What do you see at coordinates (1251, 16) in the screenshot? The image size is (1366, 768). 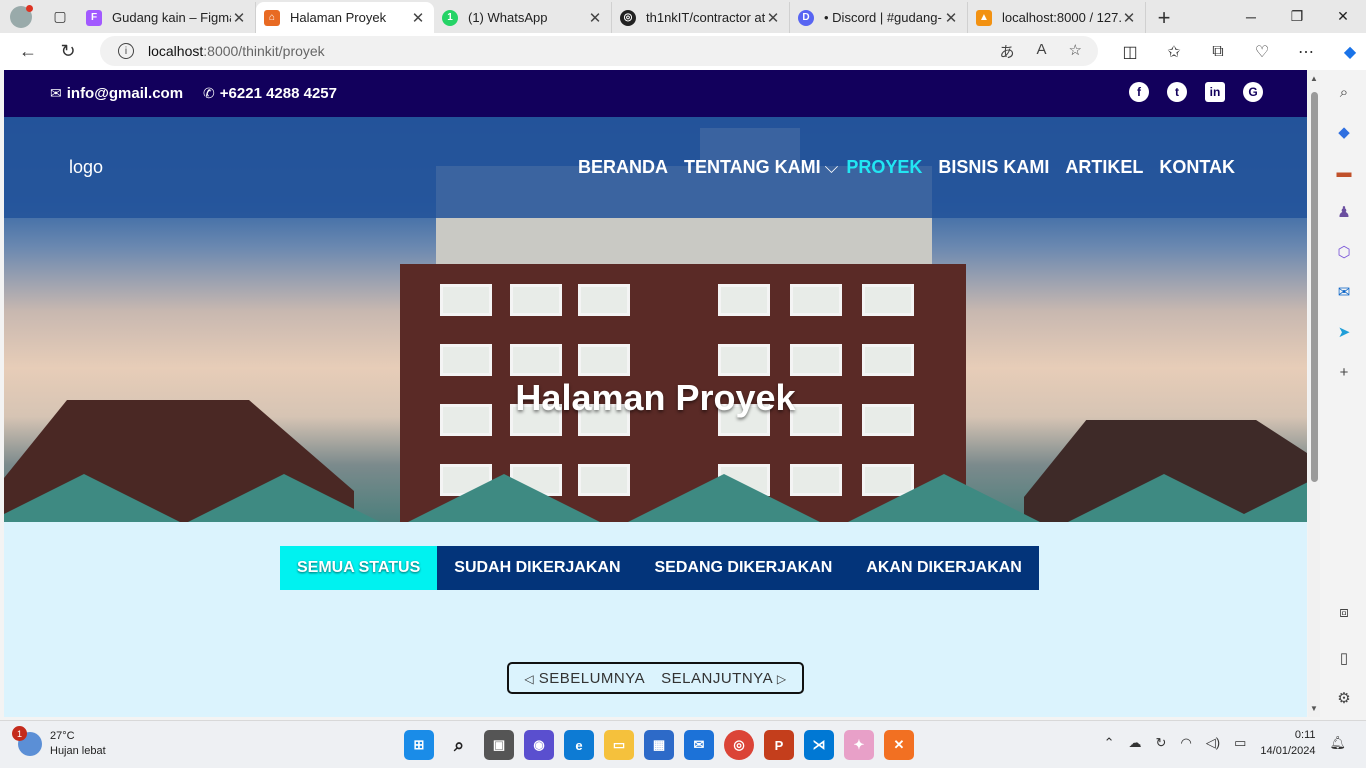 I see `minimize-icon: ─` at bounding box center [1251, 16].